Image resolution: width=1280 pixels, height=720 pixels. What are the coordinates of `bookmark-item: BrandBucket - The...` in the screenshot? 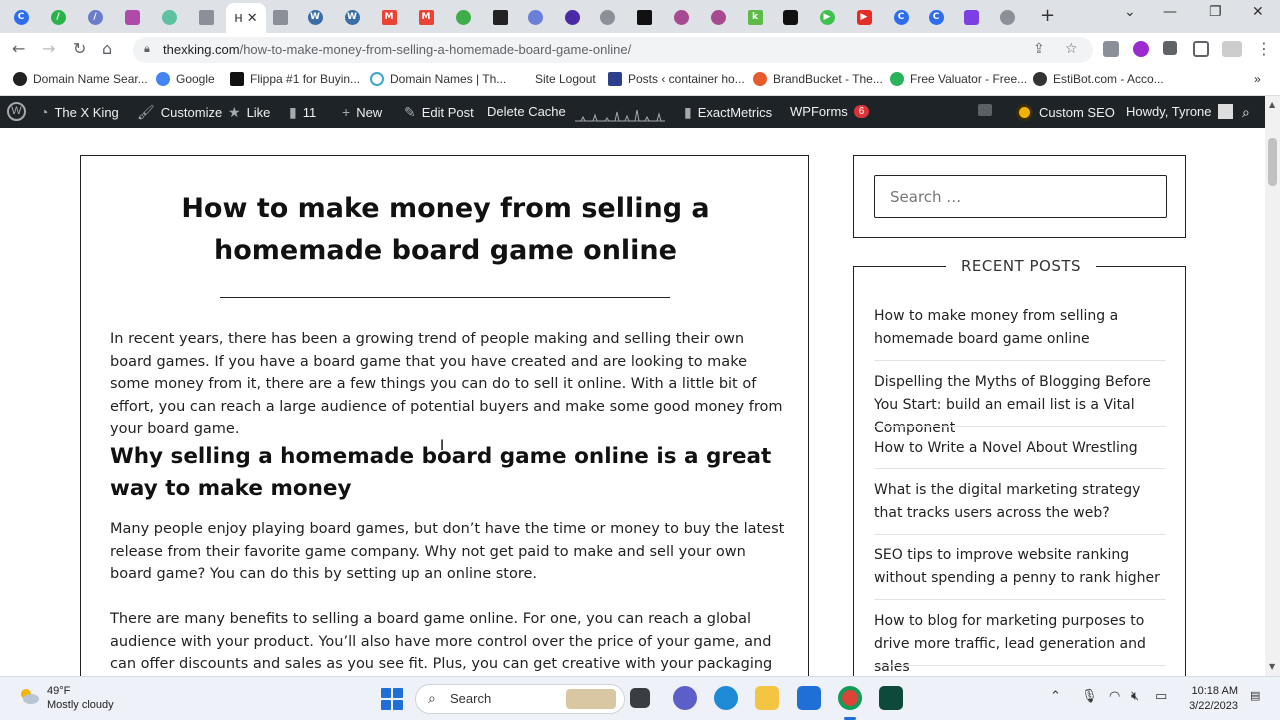 It's located at (818, 79).